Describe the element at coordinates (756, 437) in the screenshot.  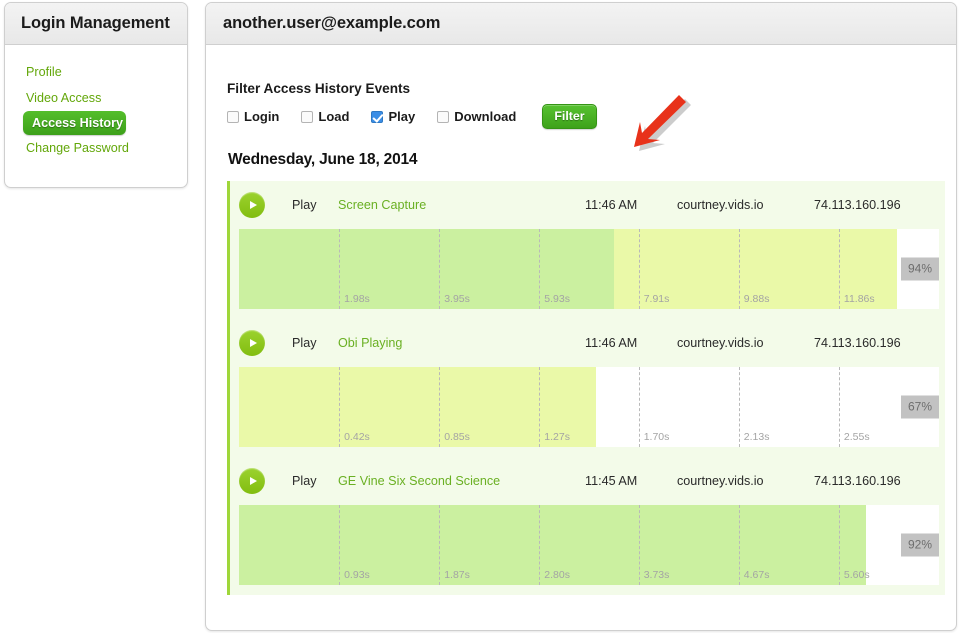
I see `chart-tick-label: 2.13s` at that location.